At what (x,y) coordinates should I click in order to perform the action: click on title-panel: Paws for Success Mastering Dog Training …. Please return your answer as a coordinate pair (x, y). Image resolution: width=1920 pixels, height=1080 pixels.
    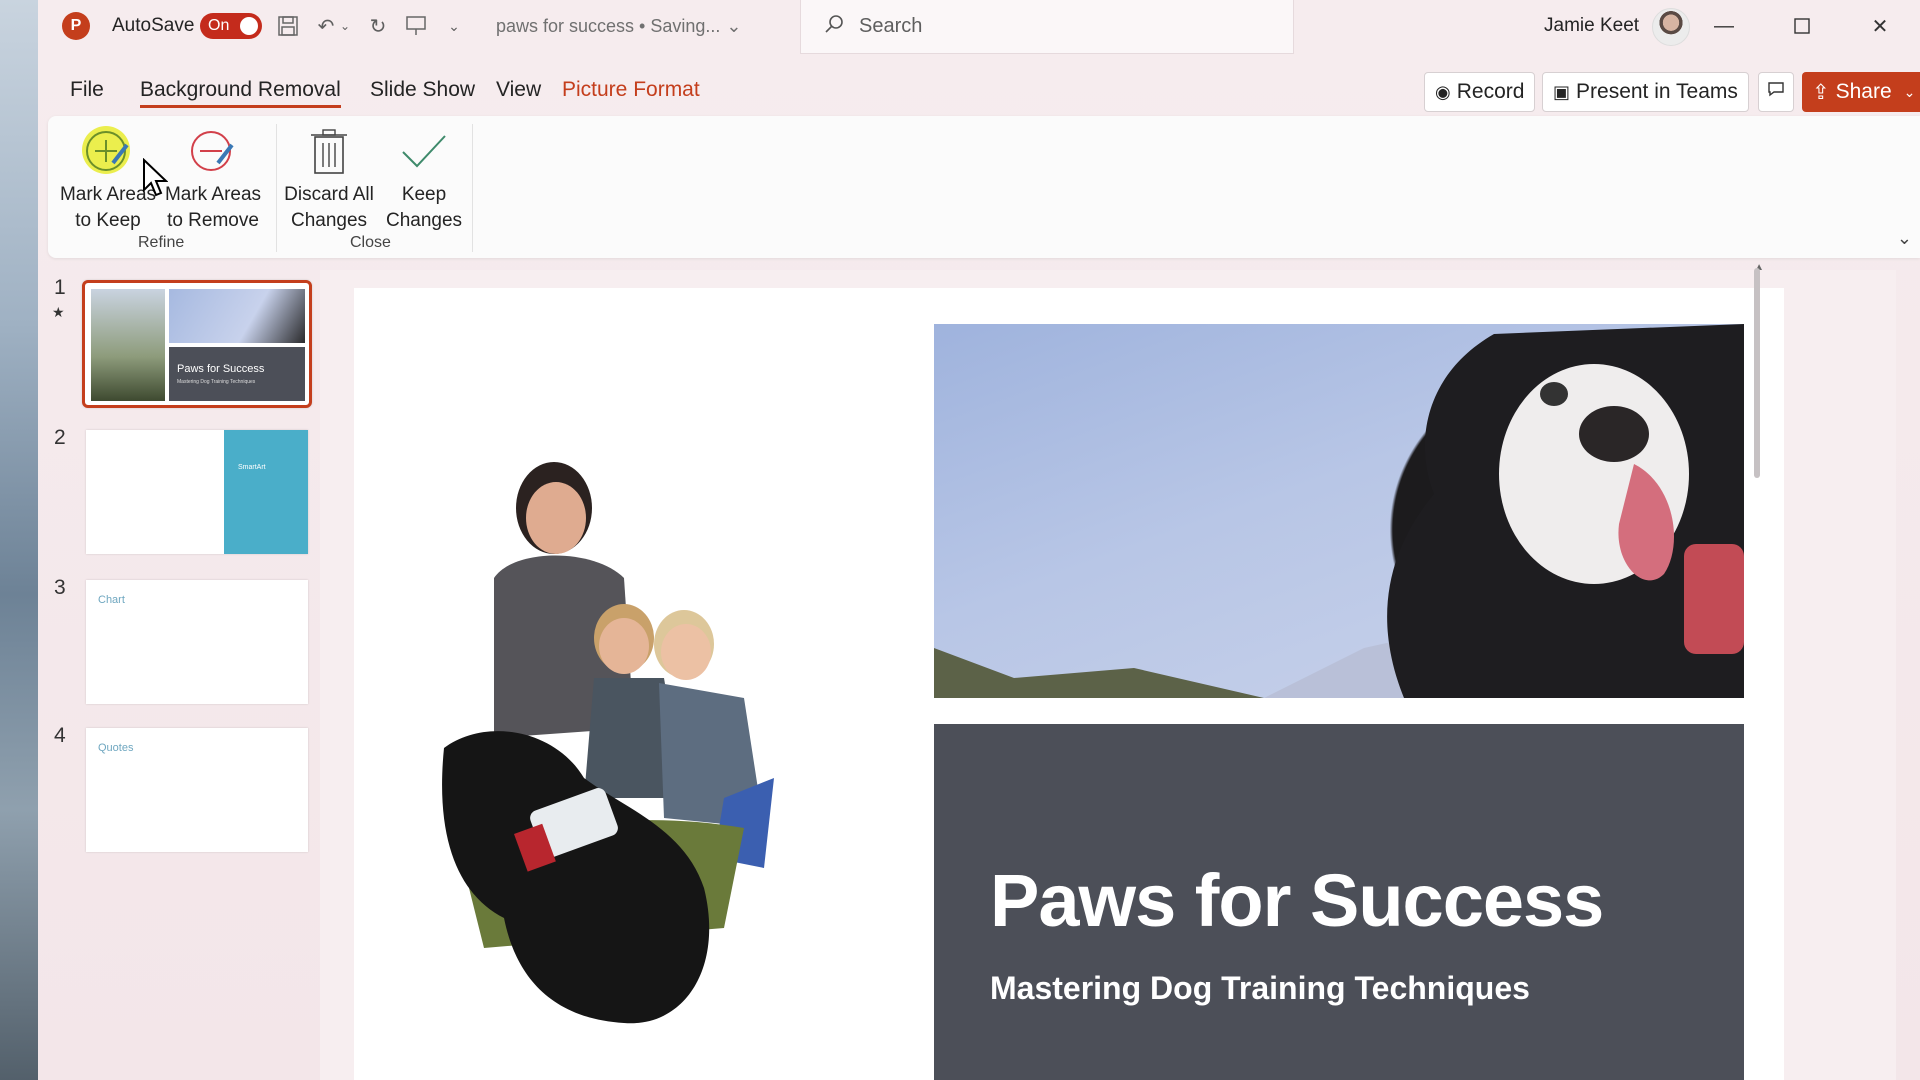
    Looking at the image, I should click on (1339, 902).